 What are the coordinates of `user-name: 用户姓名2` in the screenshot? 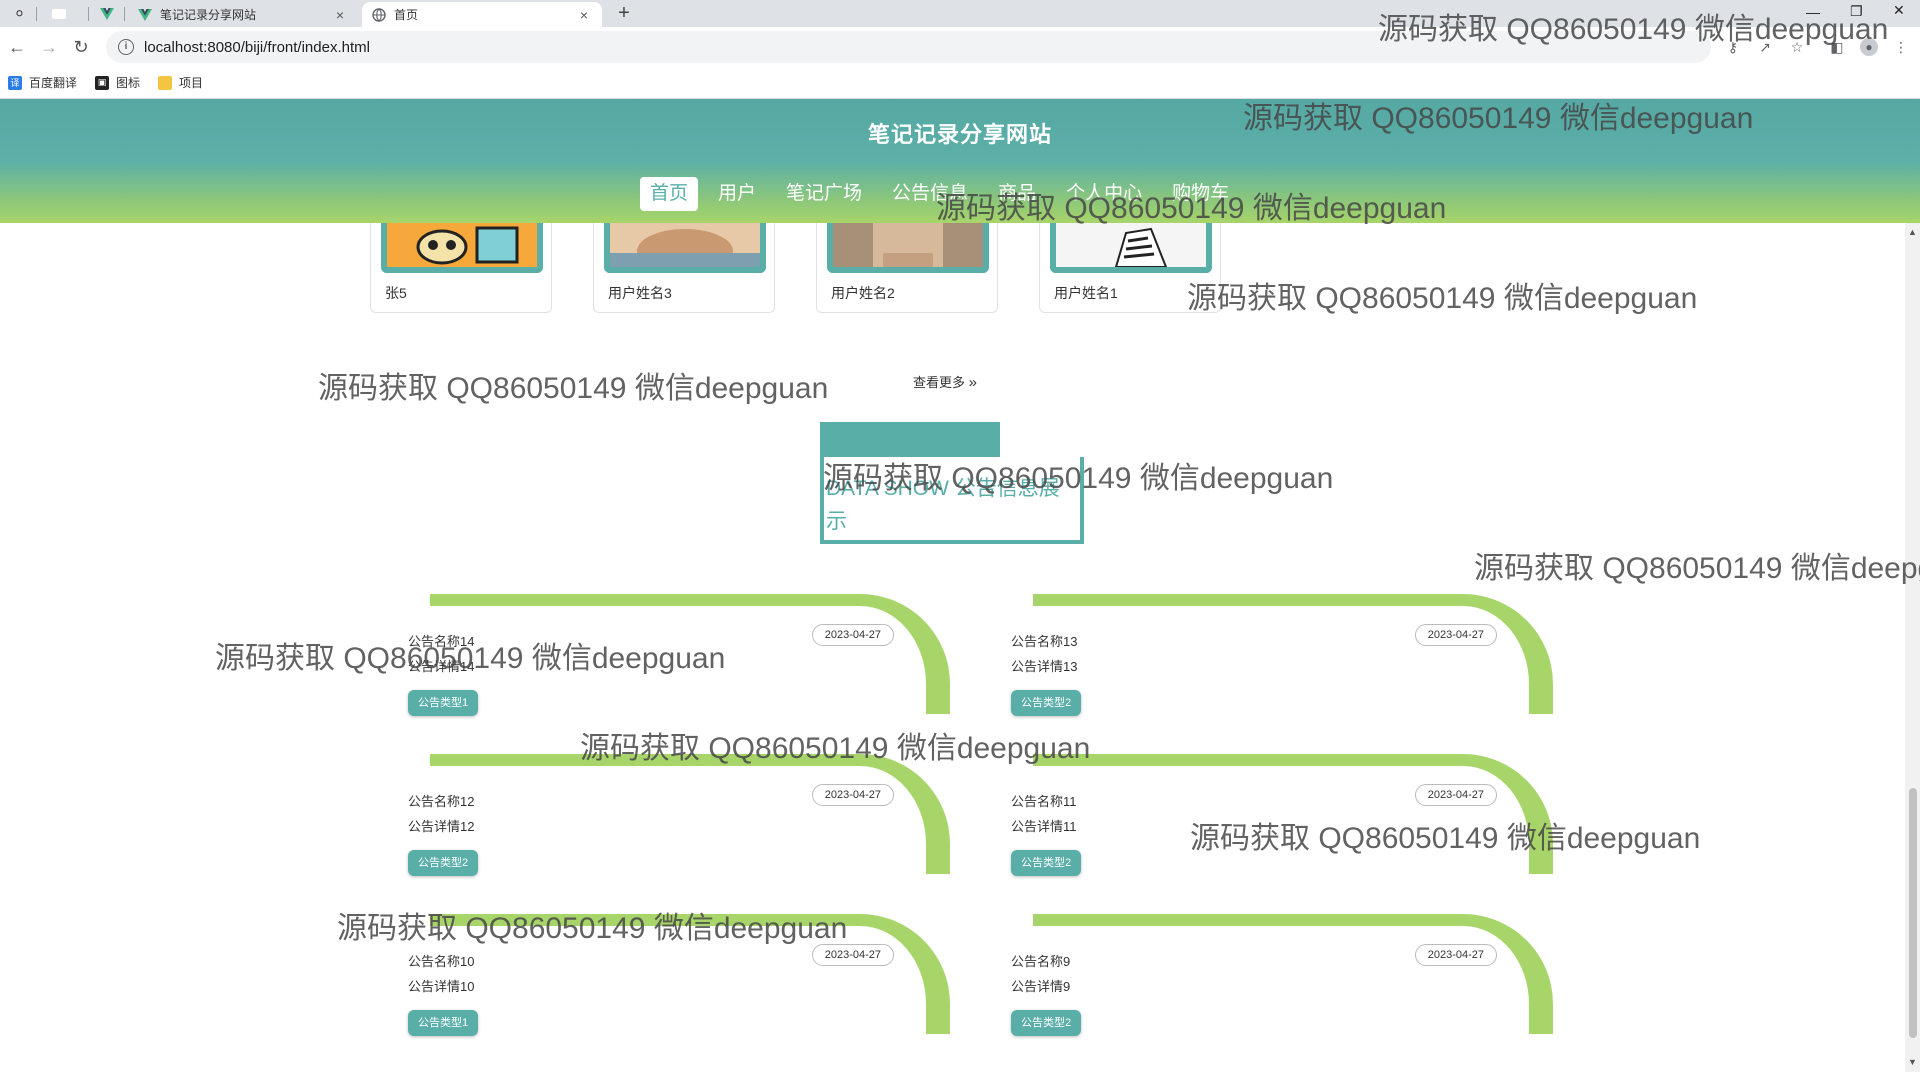 It's located at (863, 293).